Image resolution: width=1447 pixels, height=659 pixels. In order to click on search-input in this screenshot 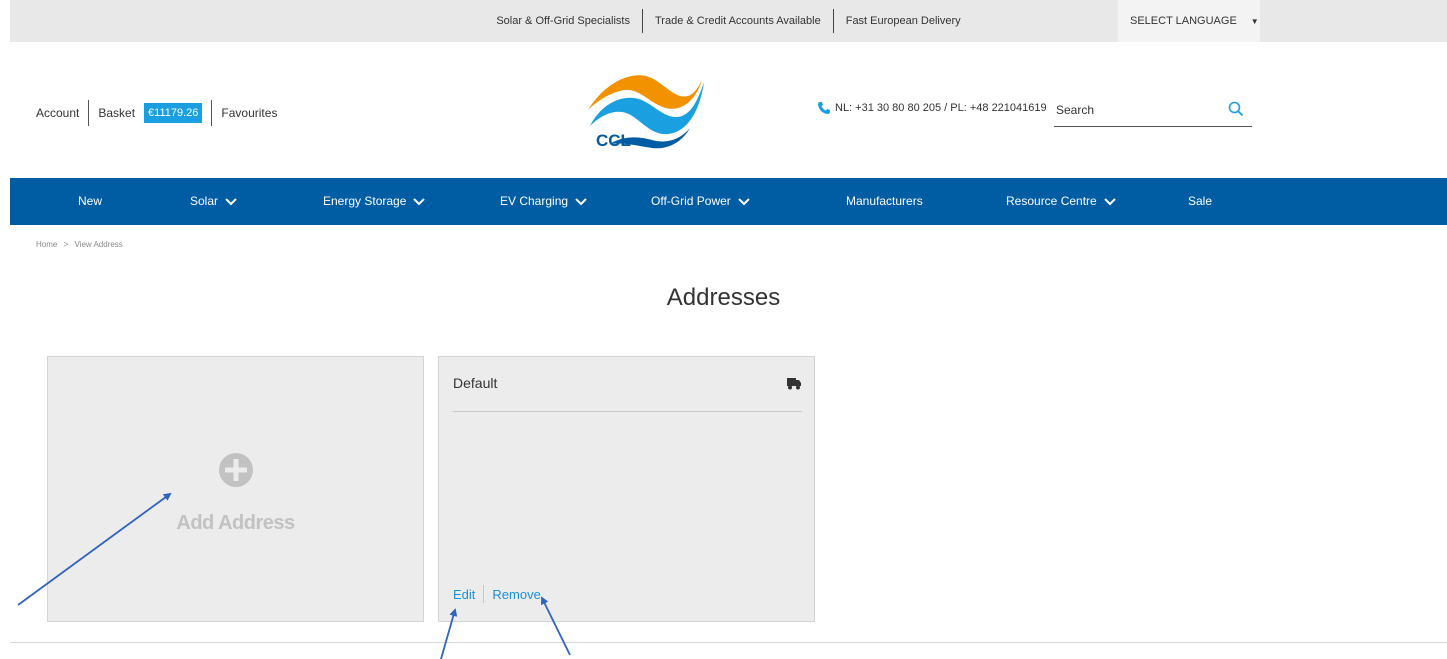, I will do `click(1139, 110)`.